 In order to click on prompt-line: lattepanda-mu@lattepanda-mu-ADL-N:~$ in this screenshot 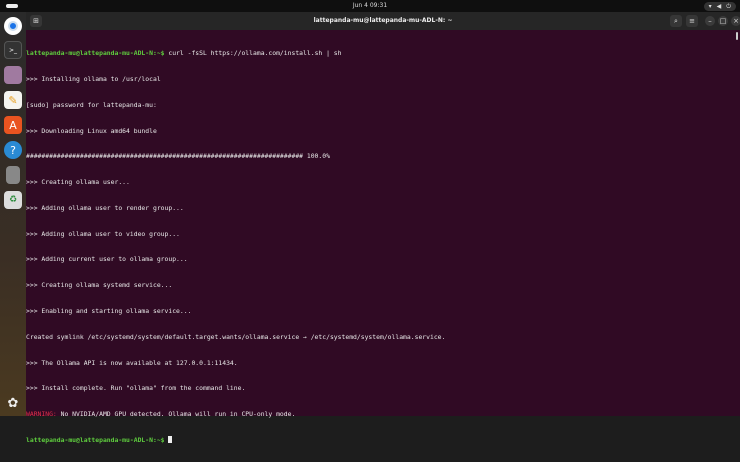, I will do `click(383, 440)`.